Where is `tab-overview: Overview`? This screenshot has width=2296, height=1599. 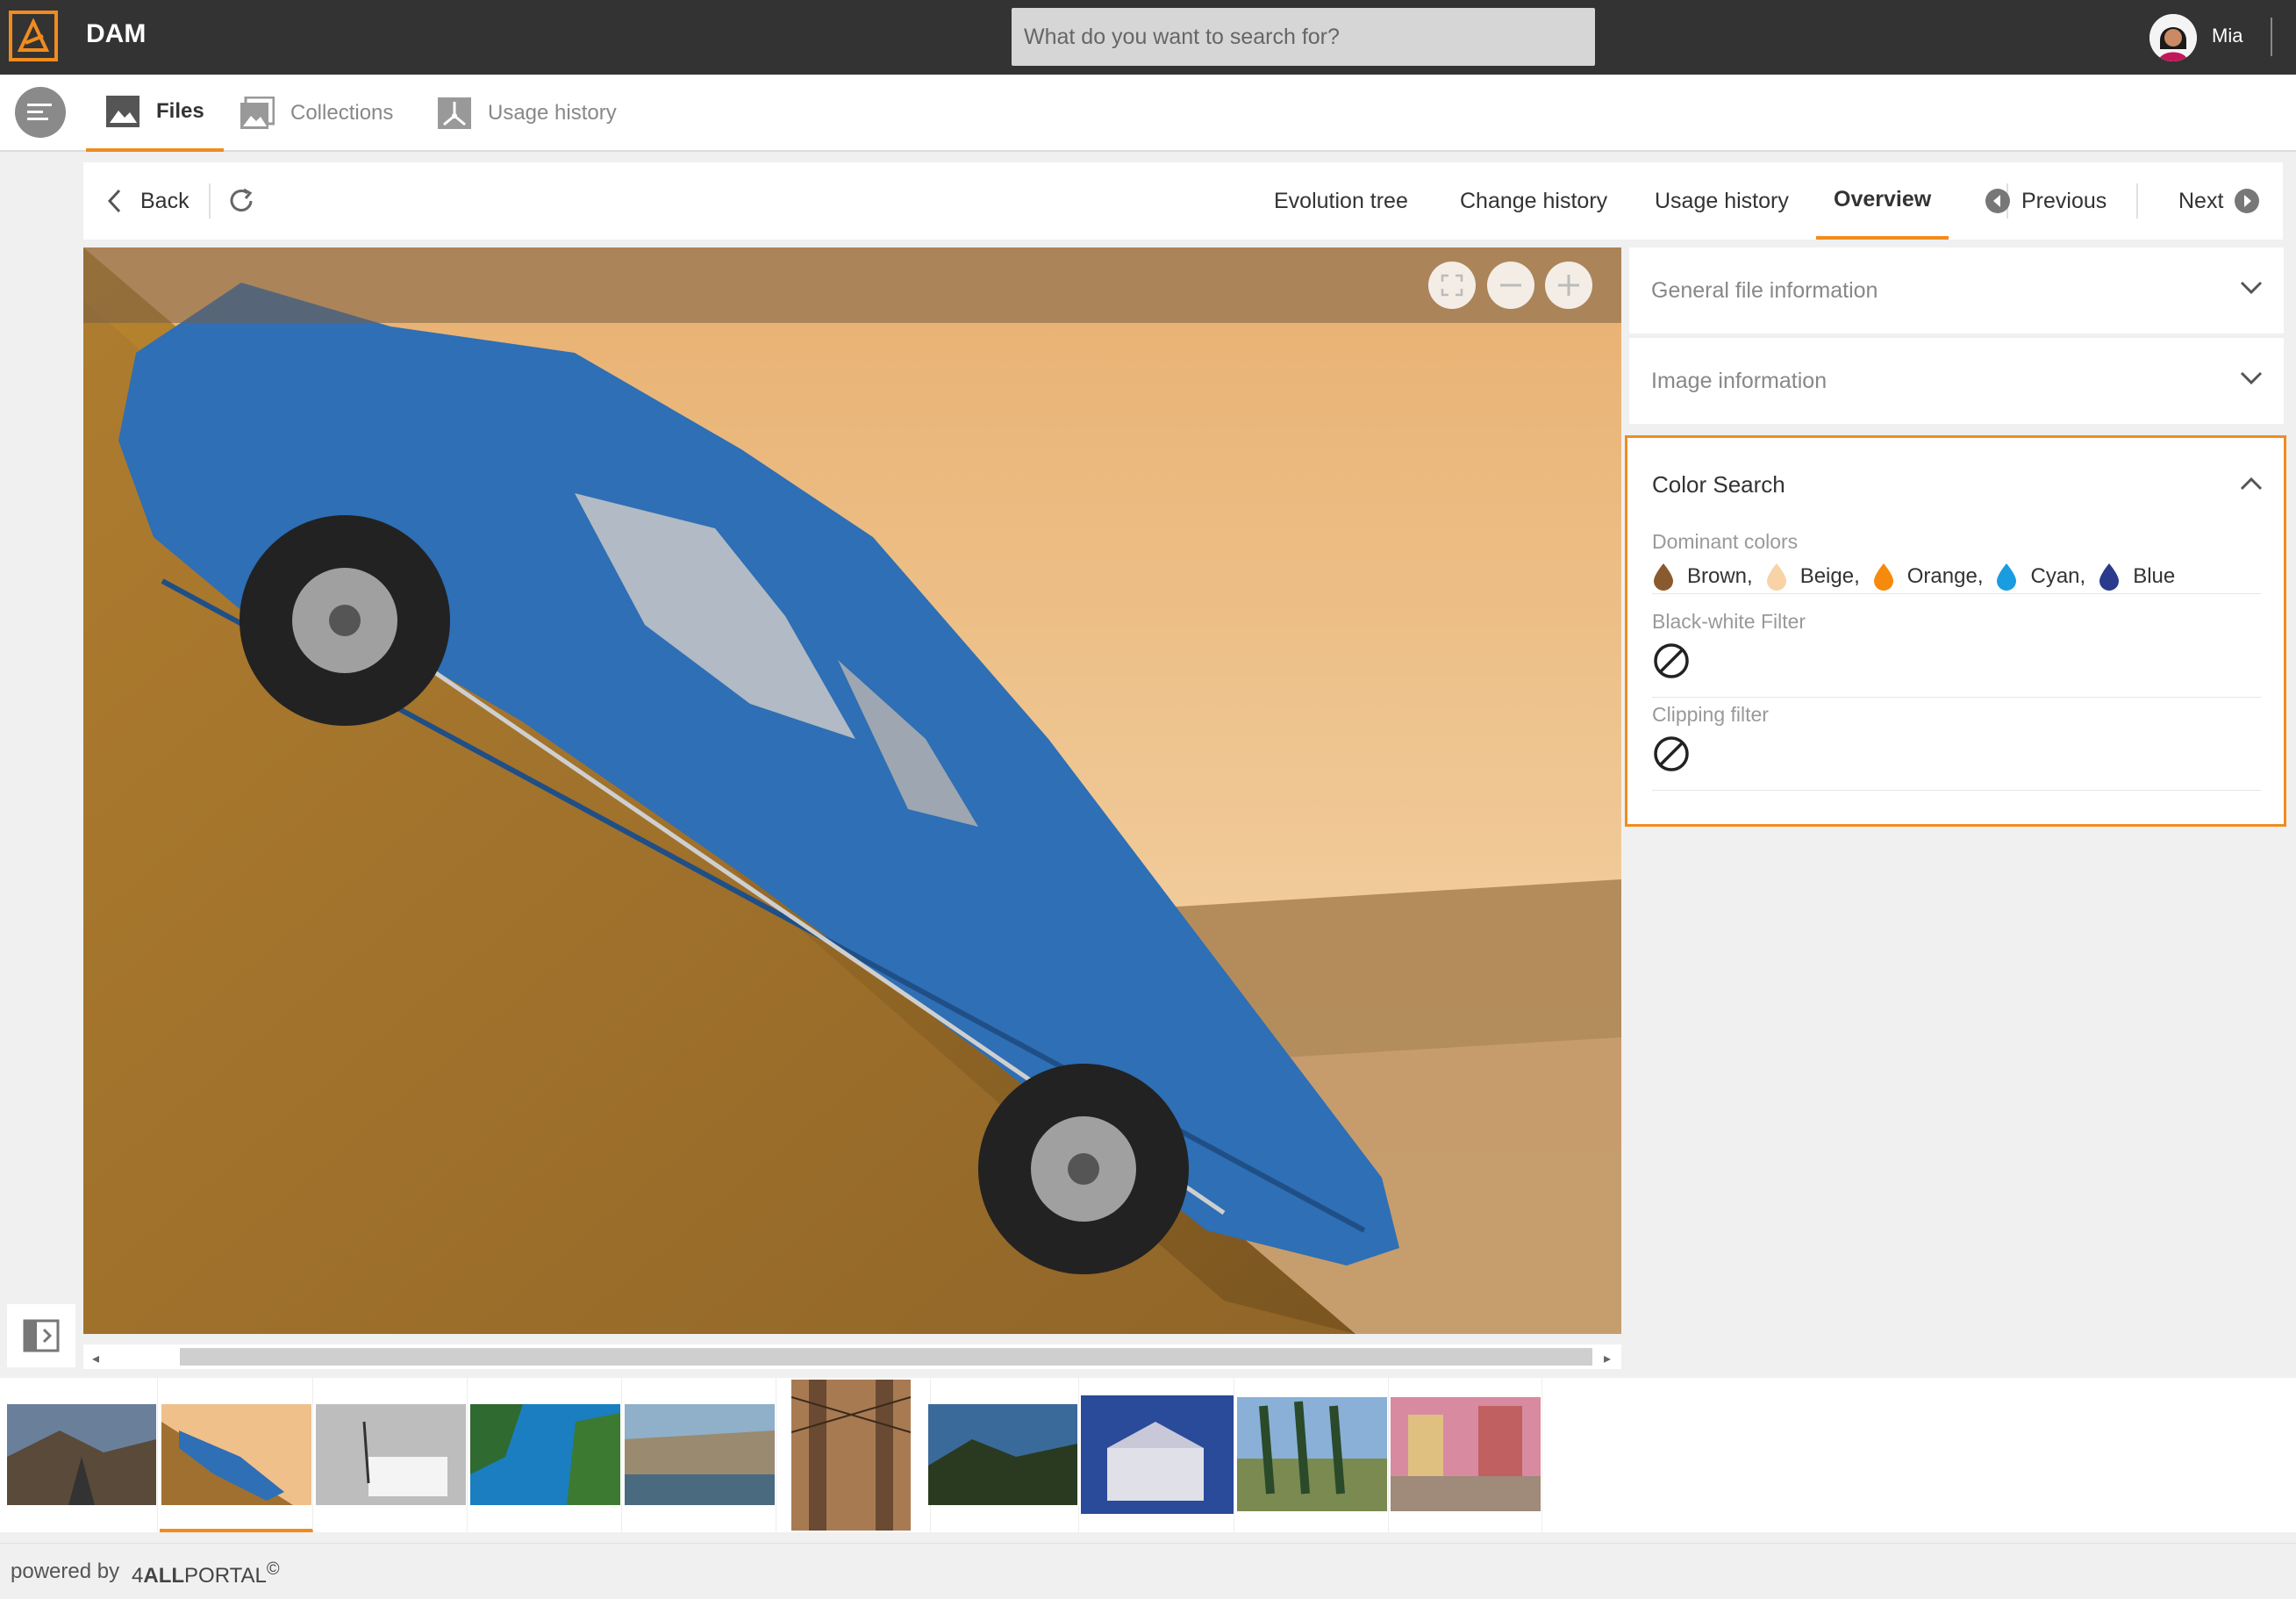
tab-overview: Overview is located at coordinates (1883, 201).